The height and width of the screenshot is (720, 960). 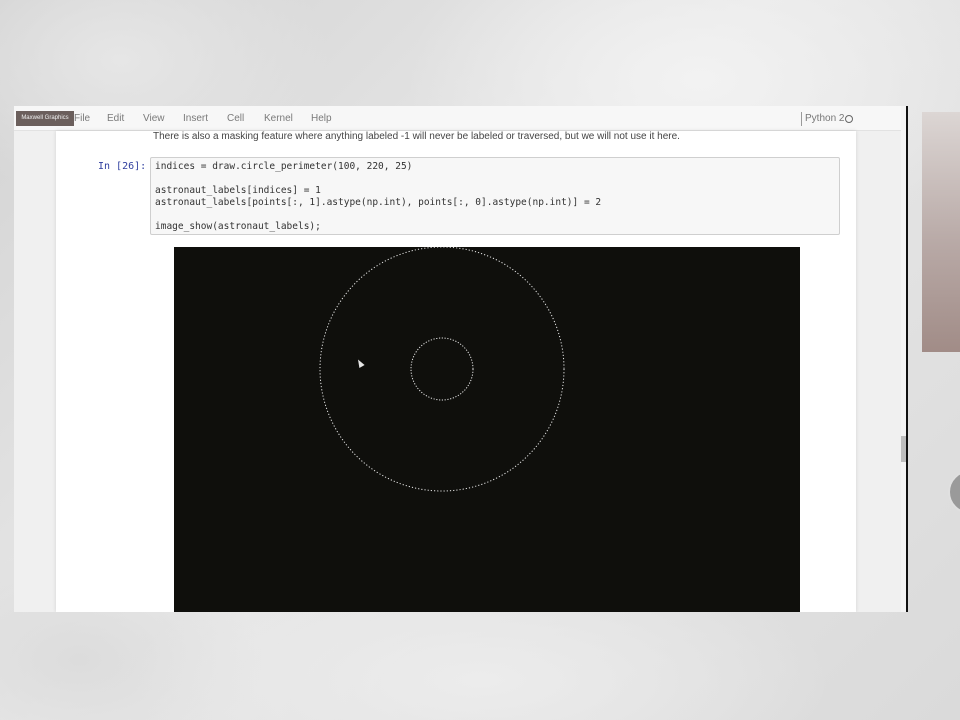 I want to click on menu-edit: Edit, so click(x=115, y=118).